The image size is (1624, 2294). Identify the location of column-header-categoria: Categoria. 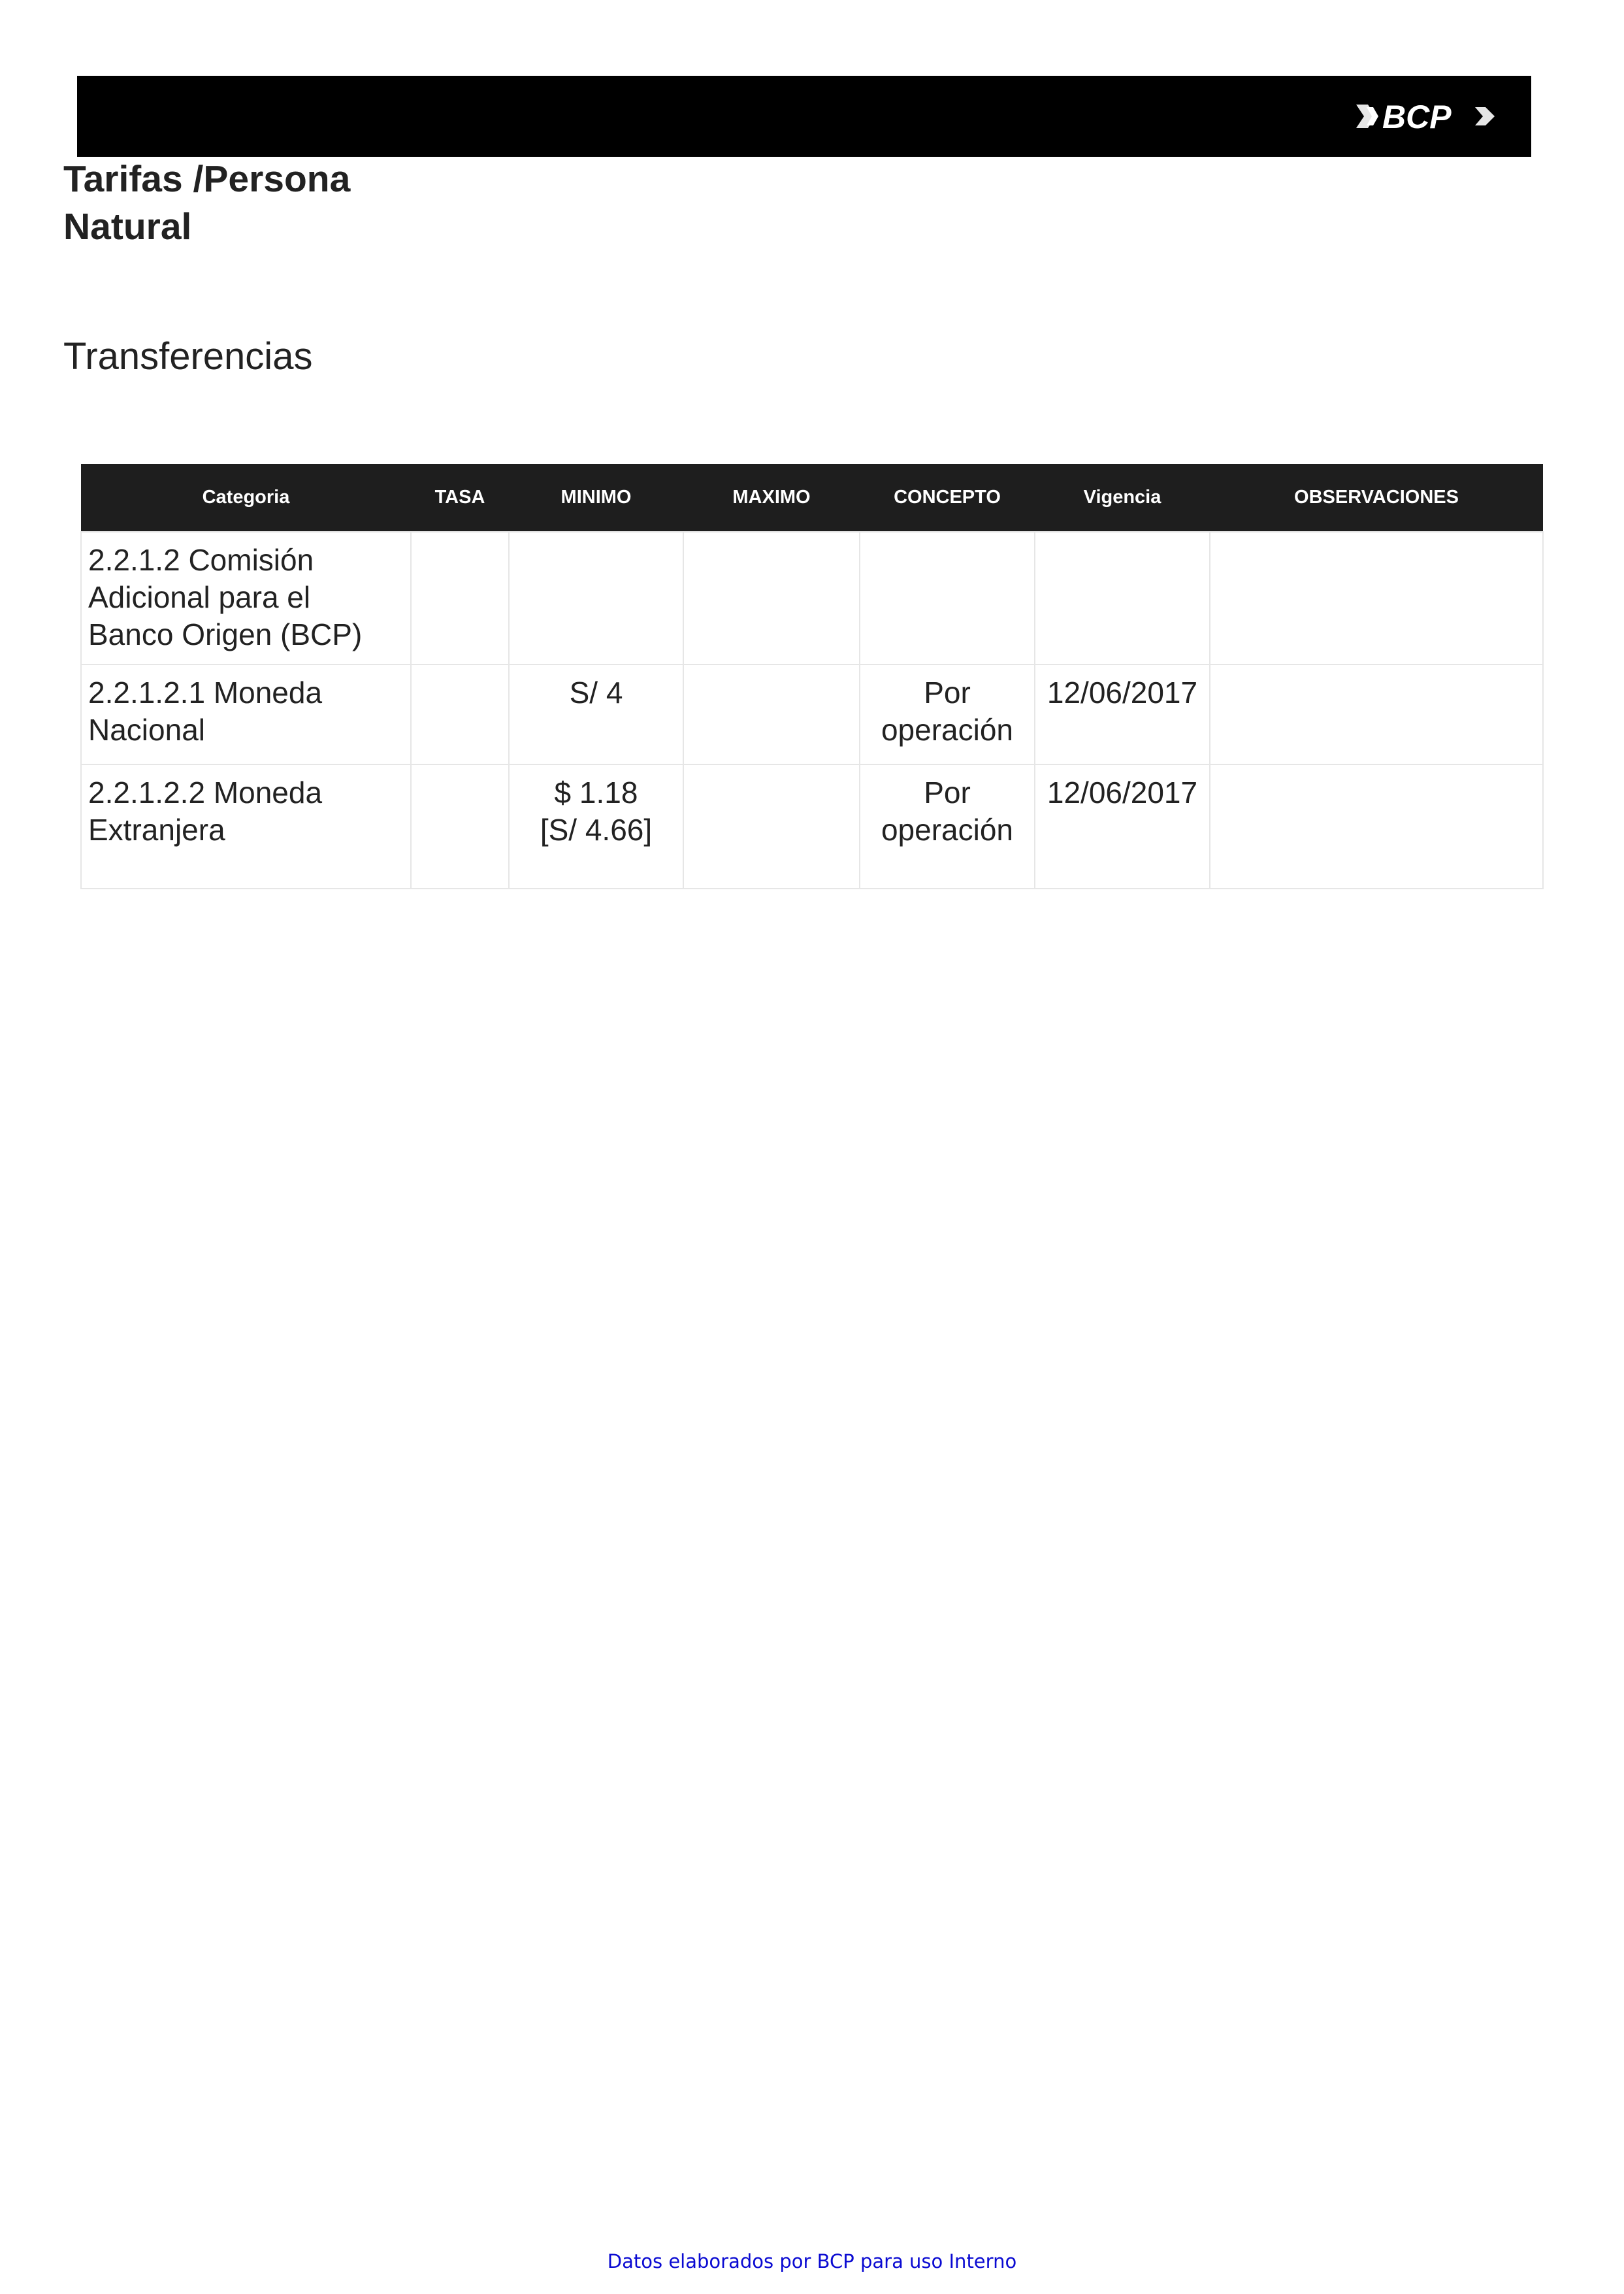
(246, 498).